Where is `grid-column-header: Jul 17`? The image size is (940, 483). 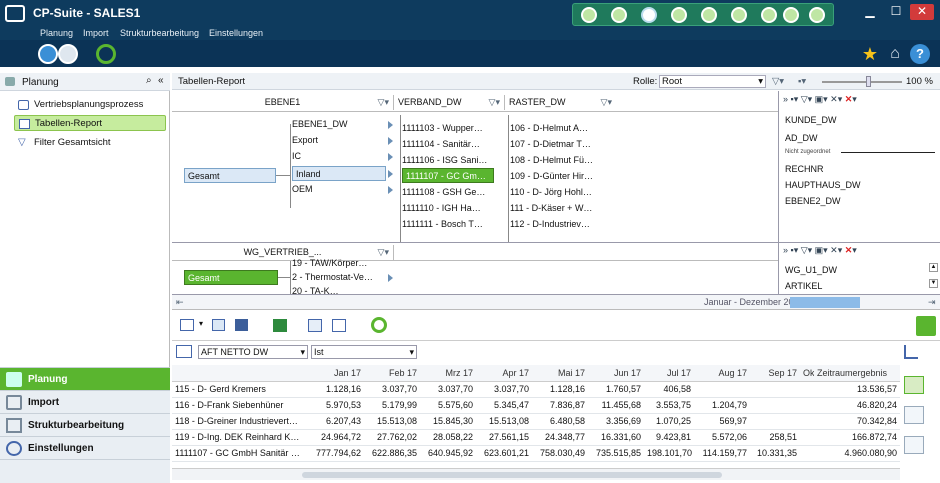
grid-column-header: Jul 17 is located at coordinates (669, 373).